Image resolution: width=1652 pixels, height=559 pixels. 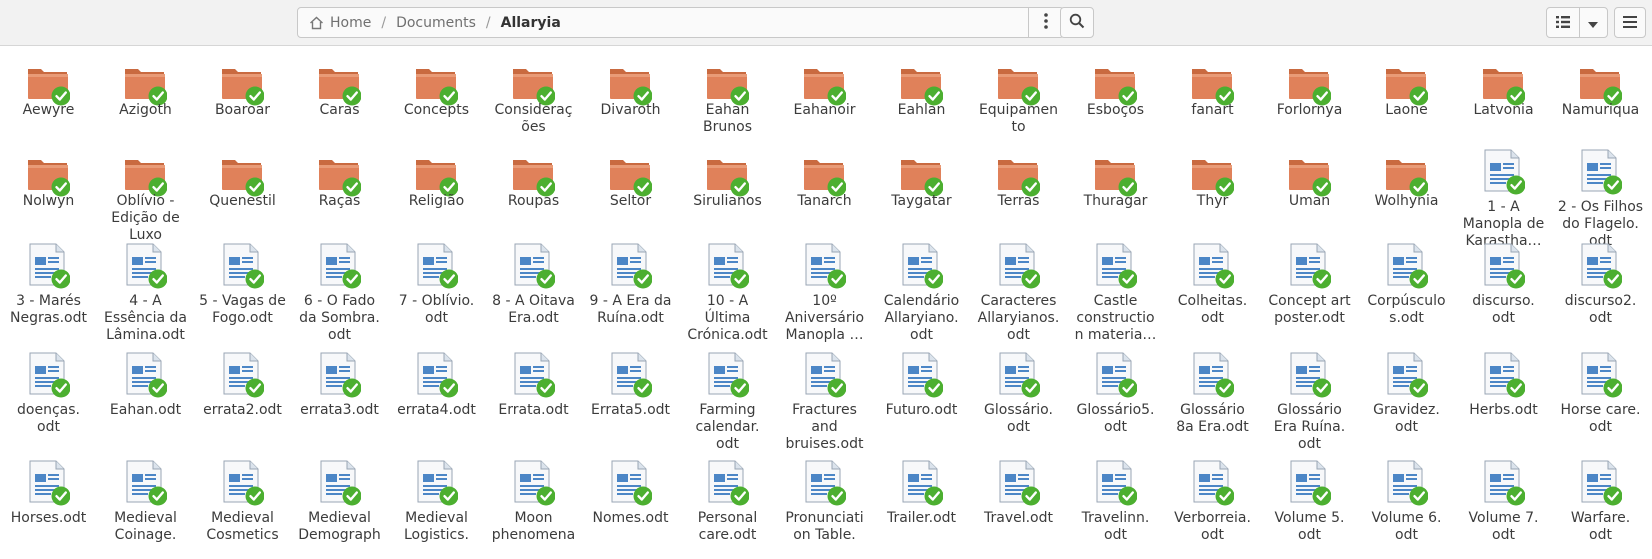 What do you see at coordinates (1018, 405) in the screenshot?
I see `file-item: Glossário. odt` at bounding box center [1018, 405].